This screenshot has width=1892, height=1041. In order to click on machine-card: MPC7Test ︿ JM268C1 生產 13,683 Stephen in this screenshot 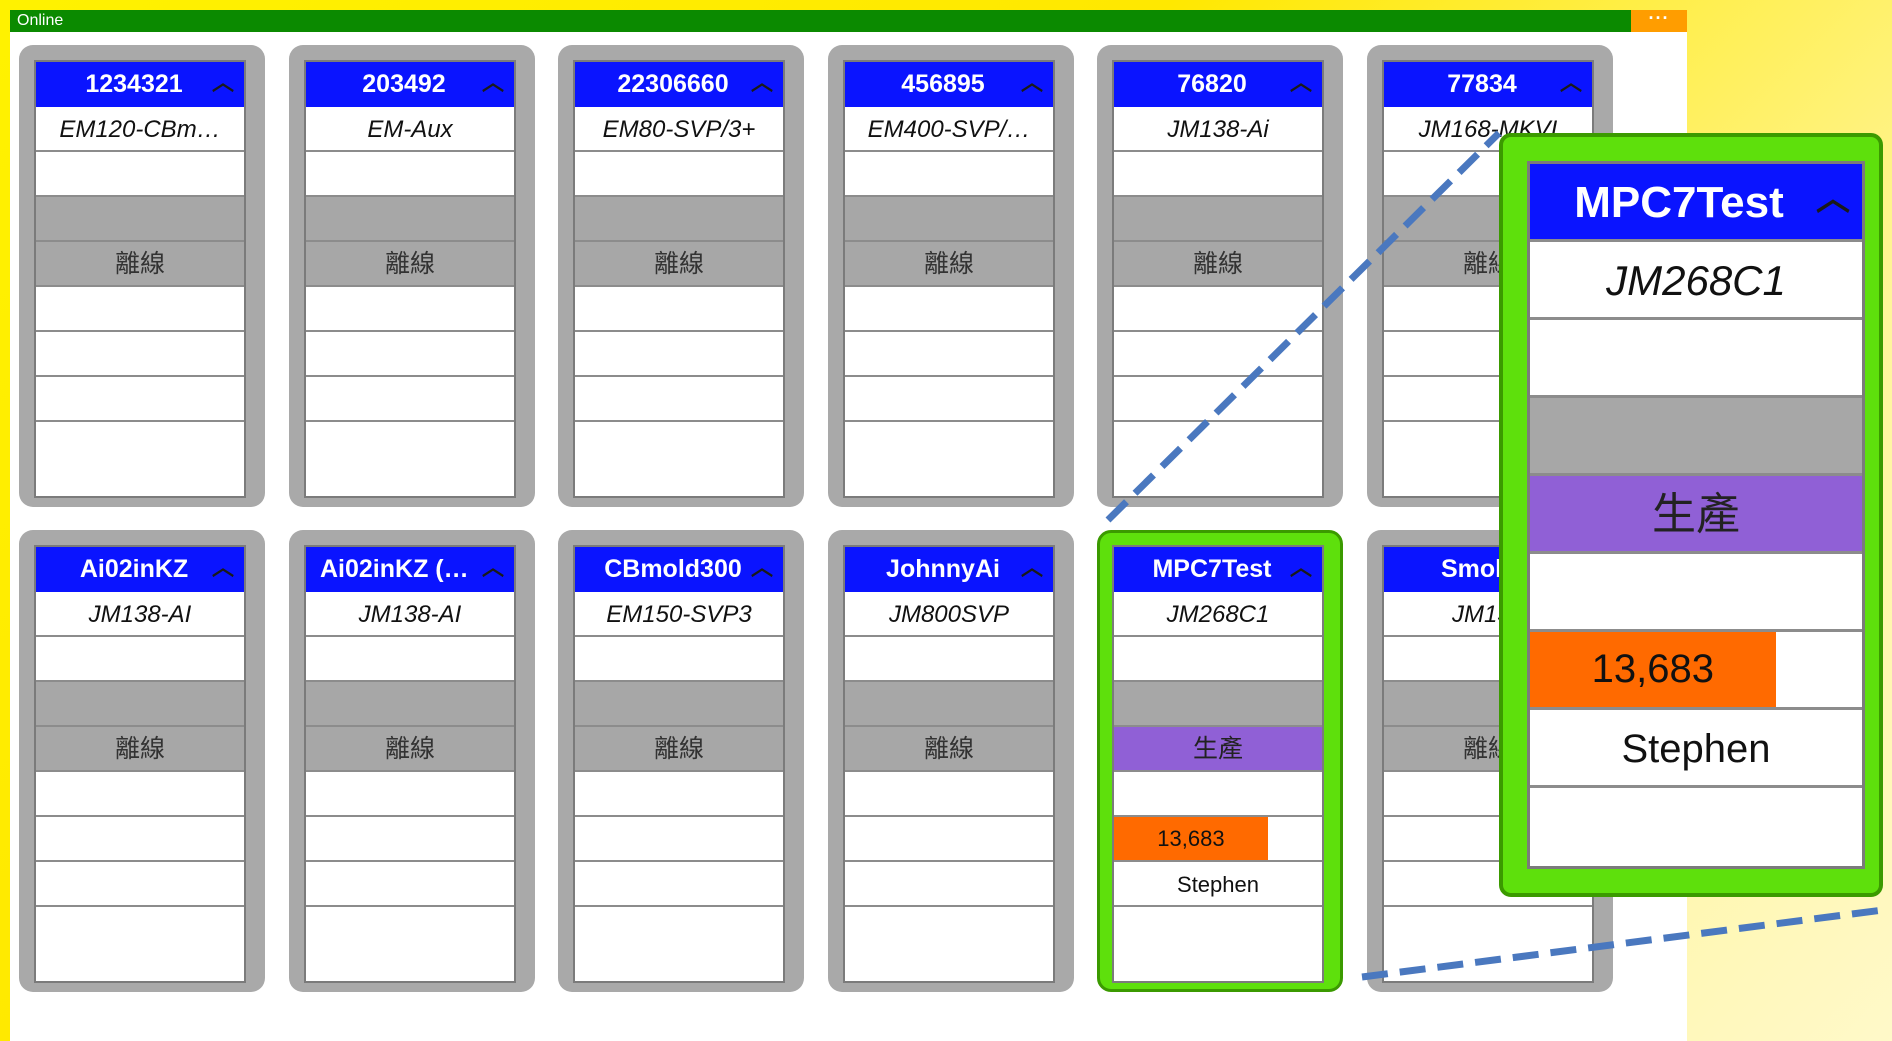, I will do `click(1220, 761)`.